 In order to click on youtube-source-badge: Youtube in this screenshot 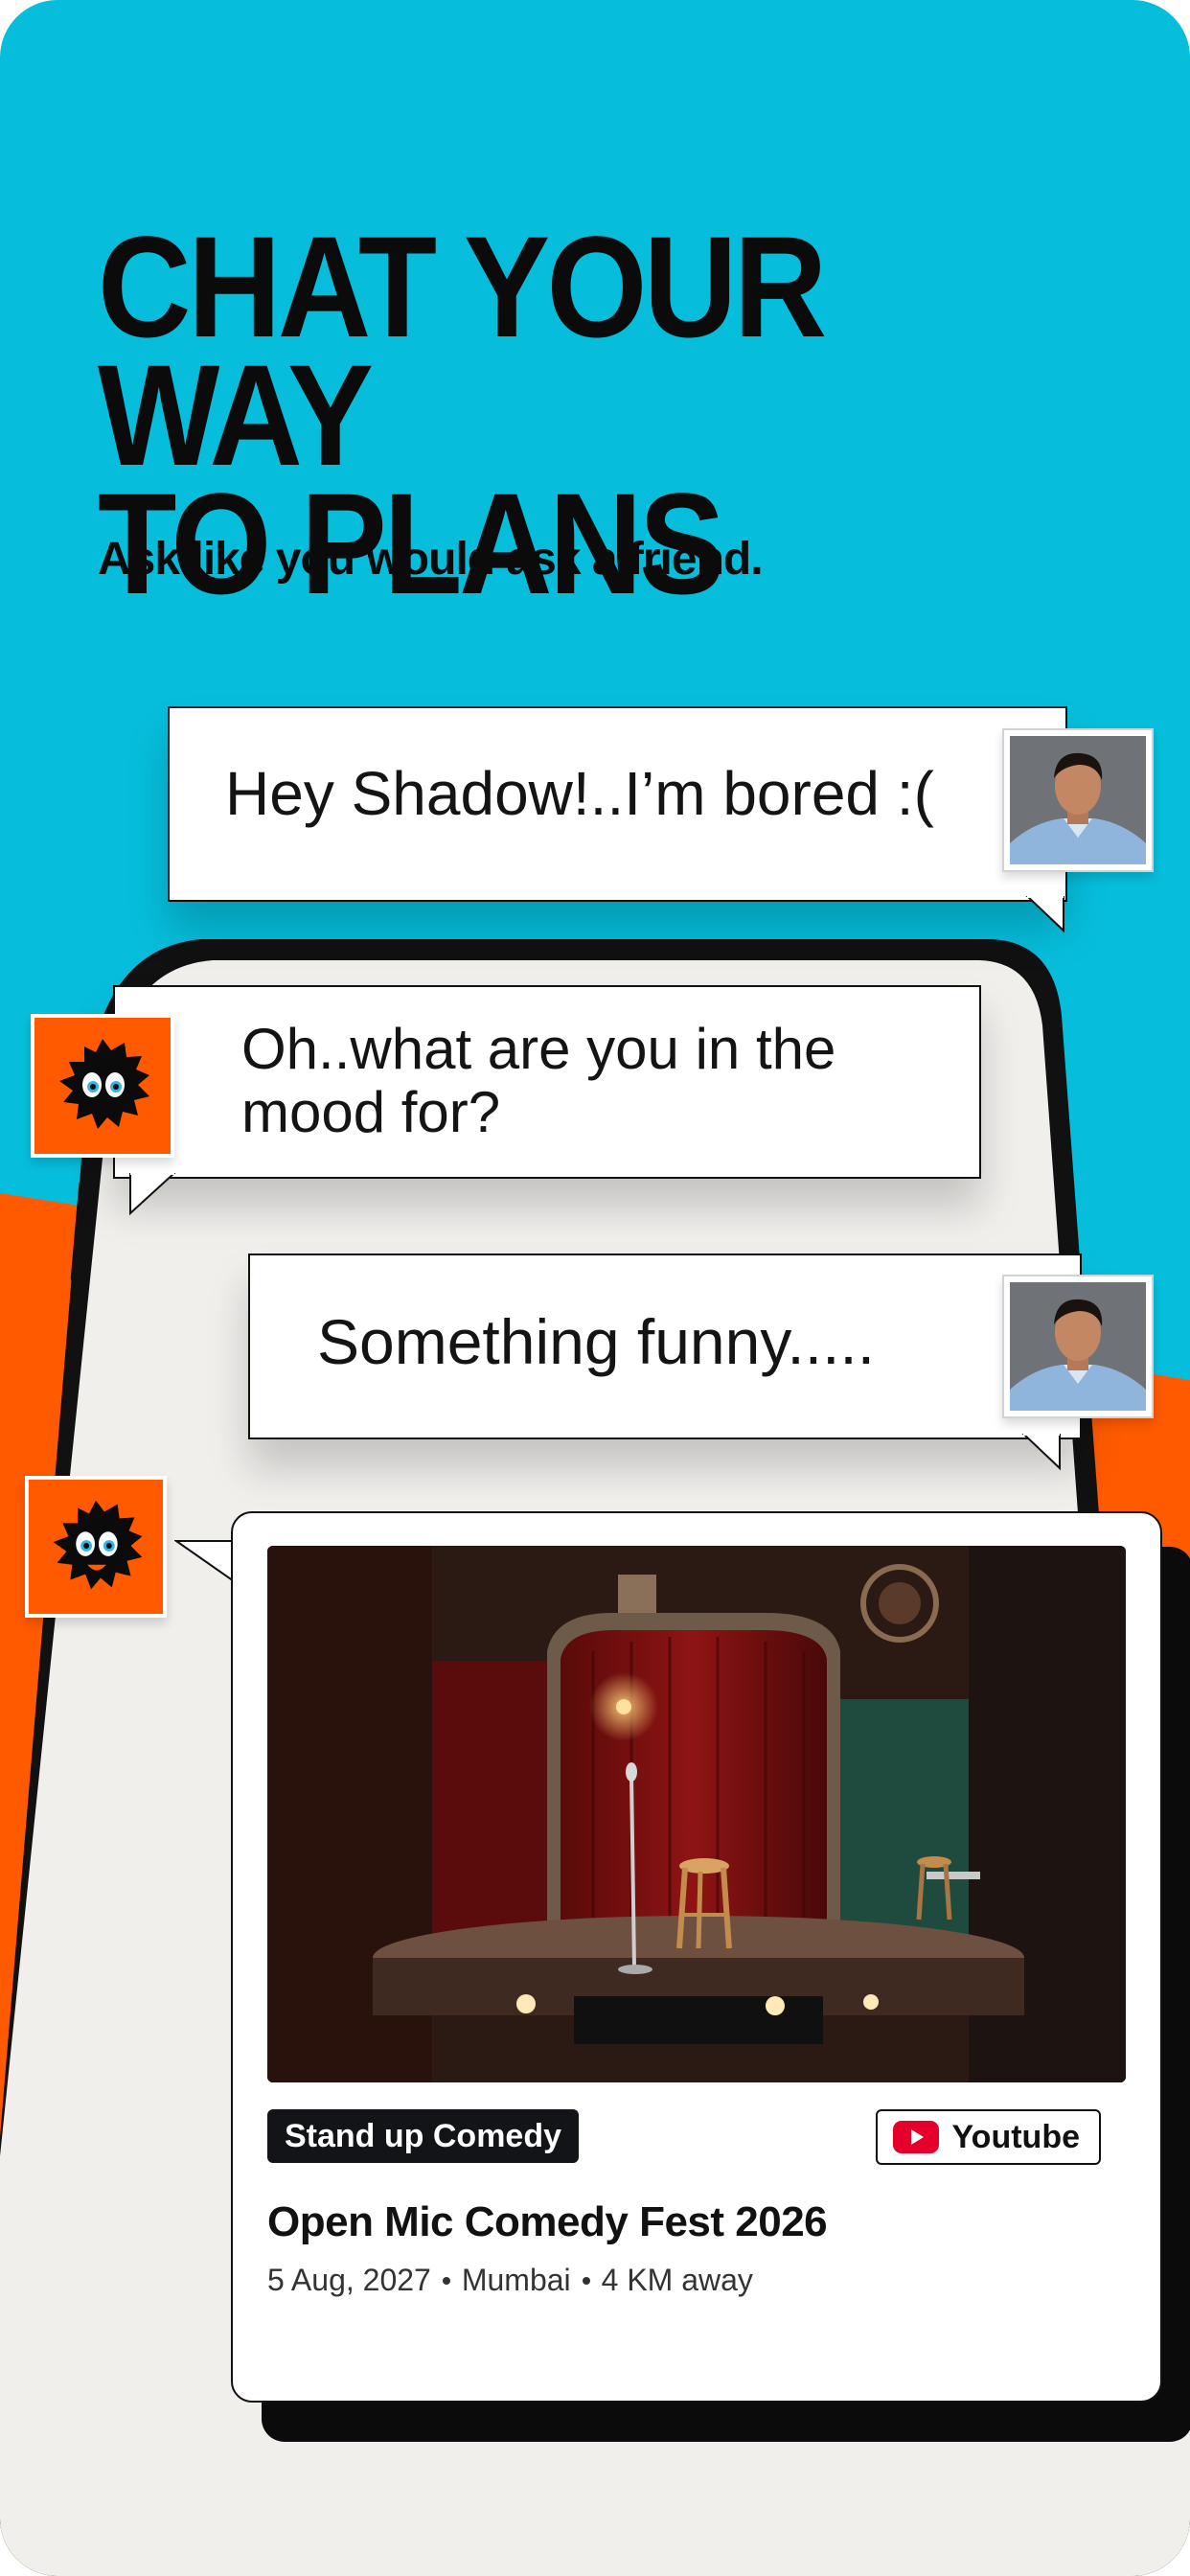, I will do `click(988, 2137)`.